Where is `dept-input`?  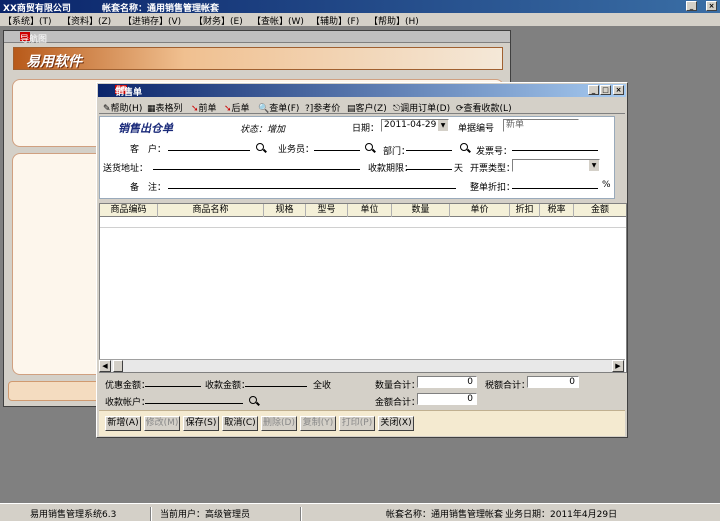
dept-input is located at coordinates (429, 146).